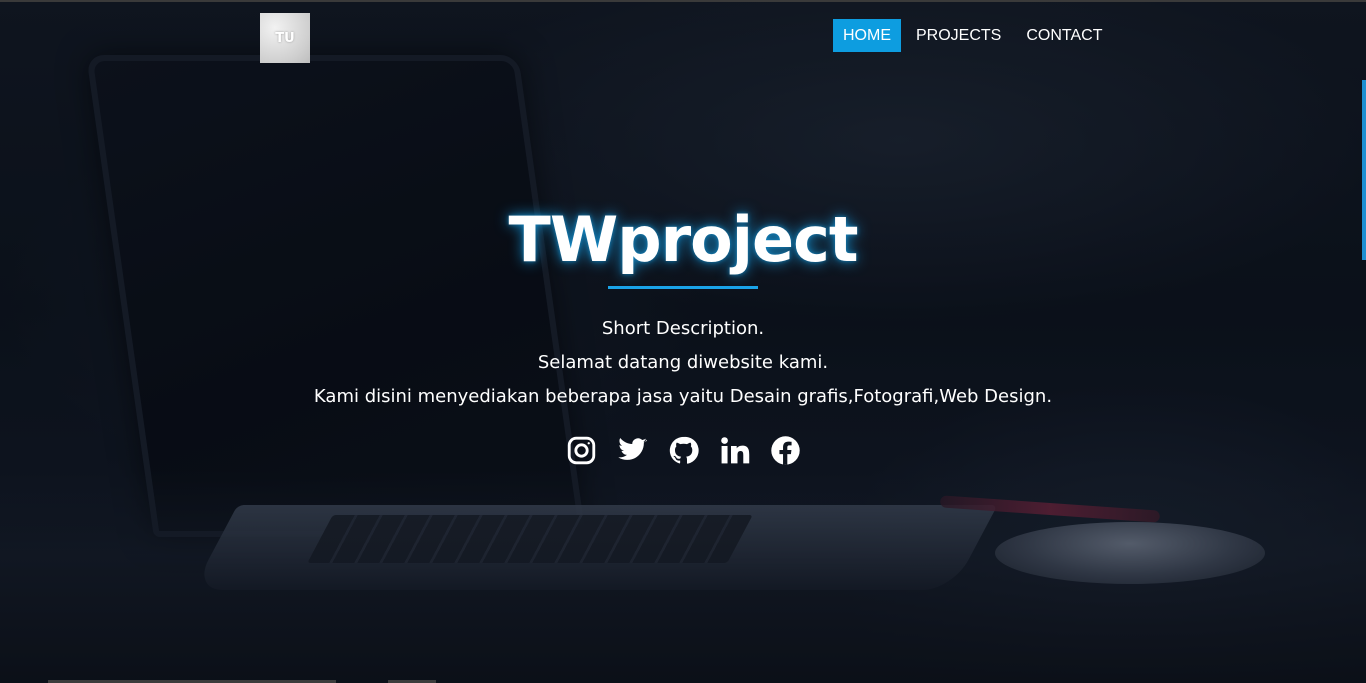  What do you see at coordinates (734, 450) in the screenshot?
I see `linkedin-icon` at bounding box center [734, 450].